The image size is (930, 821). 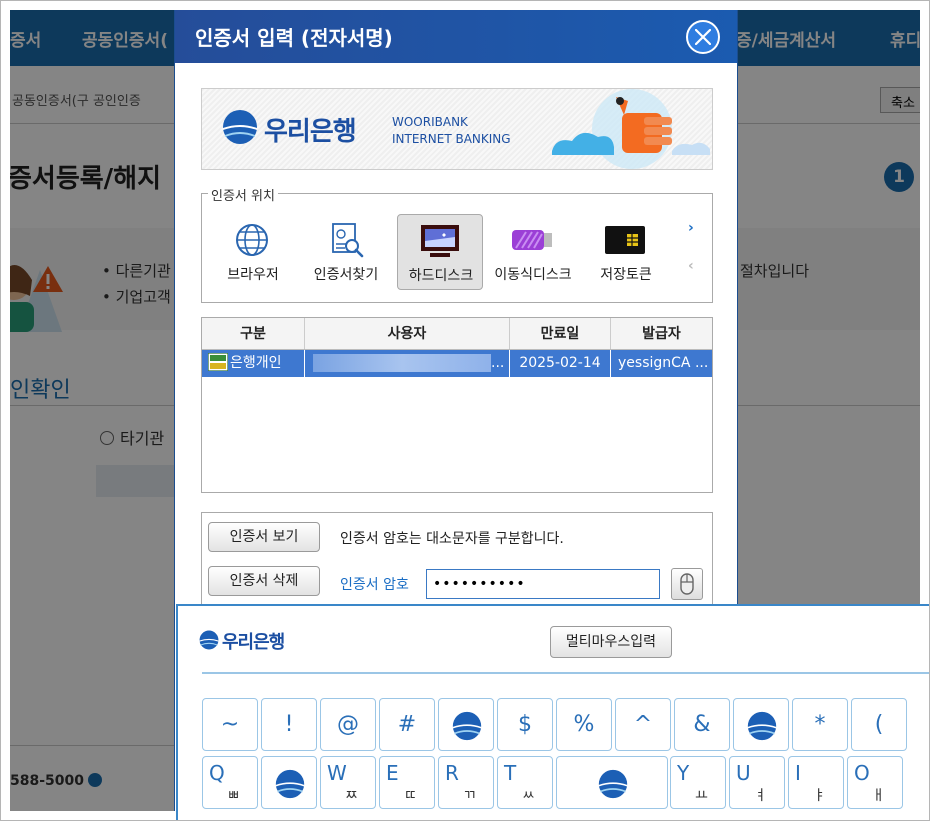 I want to click on keyboard-blank-wide-key, so click(x=612, y=782).